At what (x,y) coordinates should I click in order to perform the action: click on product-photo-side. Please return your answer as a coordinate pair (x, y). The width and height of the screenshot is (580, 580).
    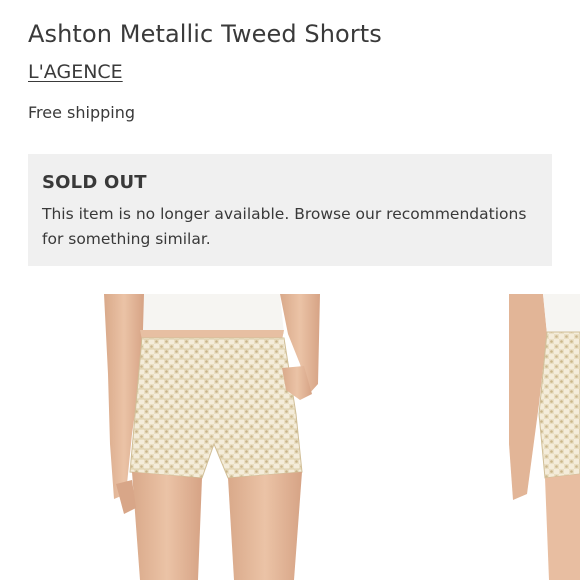
    Looking at the image, I should click on (544, 437).